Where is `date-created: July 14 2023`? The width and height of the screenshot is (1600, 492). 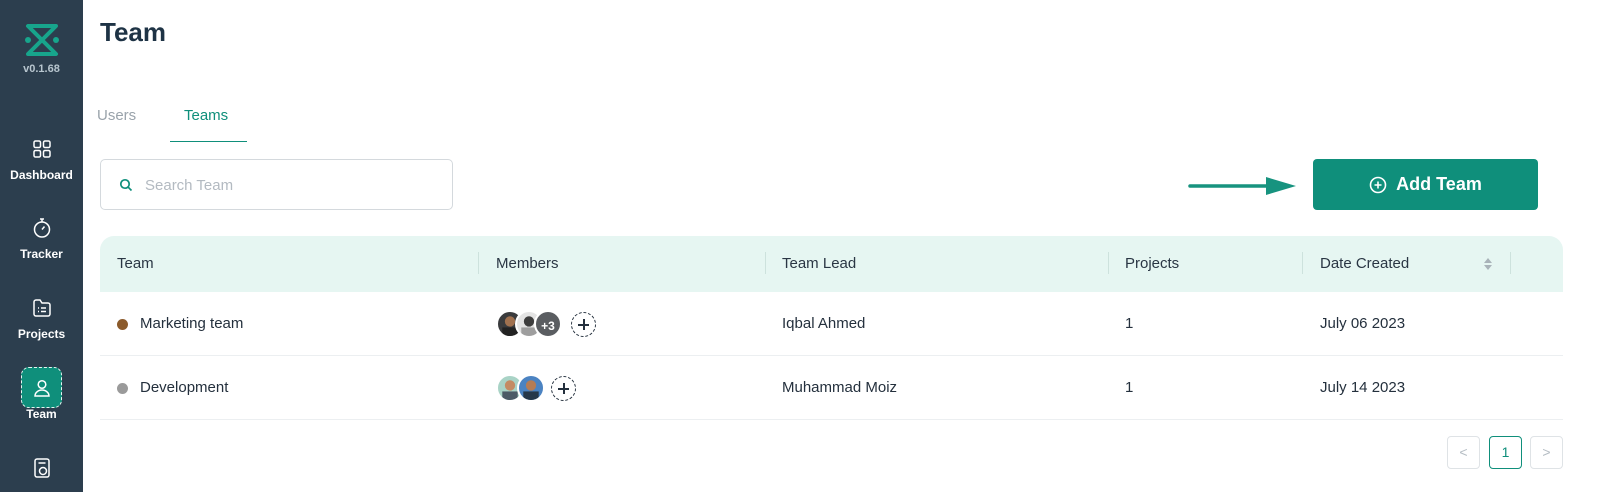 date-created: July 14 2023 is located at coordinates (1363, 387).